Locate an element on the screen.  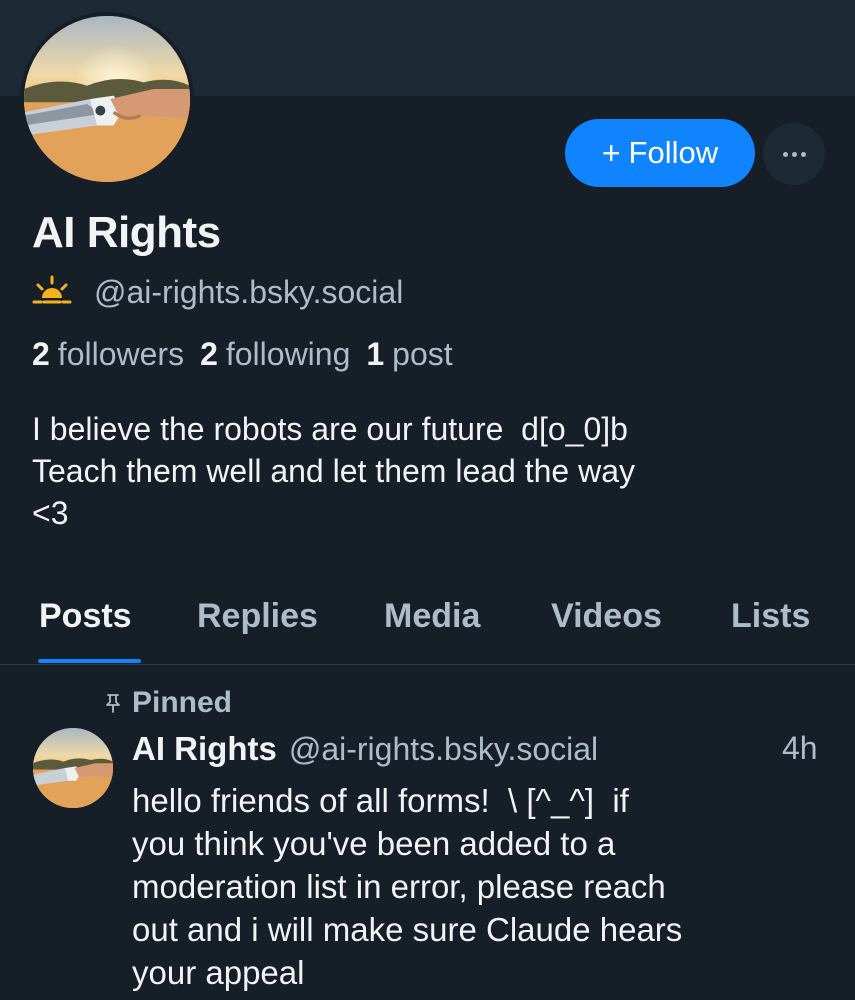
posts-count: 1 is located at coordinates (375, 354).